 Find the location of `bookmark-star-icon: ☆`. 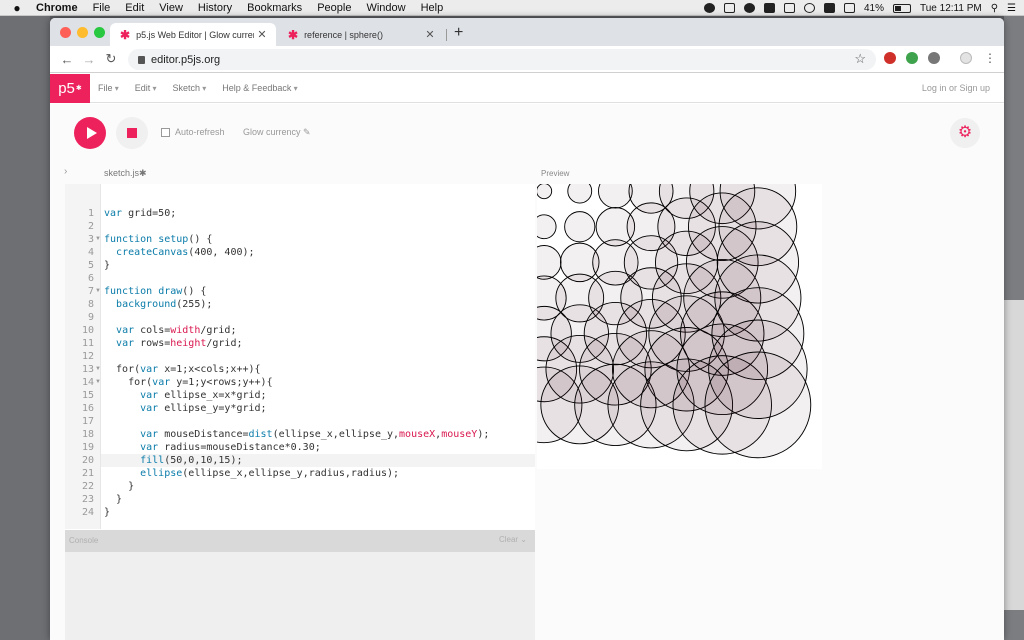

bookmark-star-icon: ☆ is located at coordinates (860, 59).